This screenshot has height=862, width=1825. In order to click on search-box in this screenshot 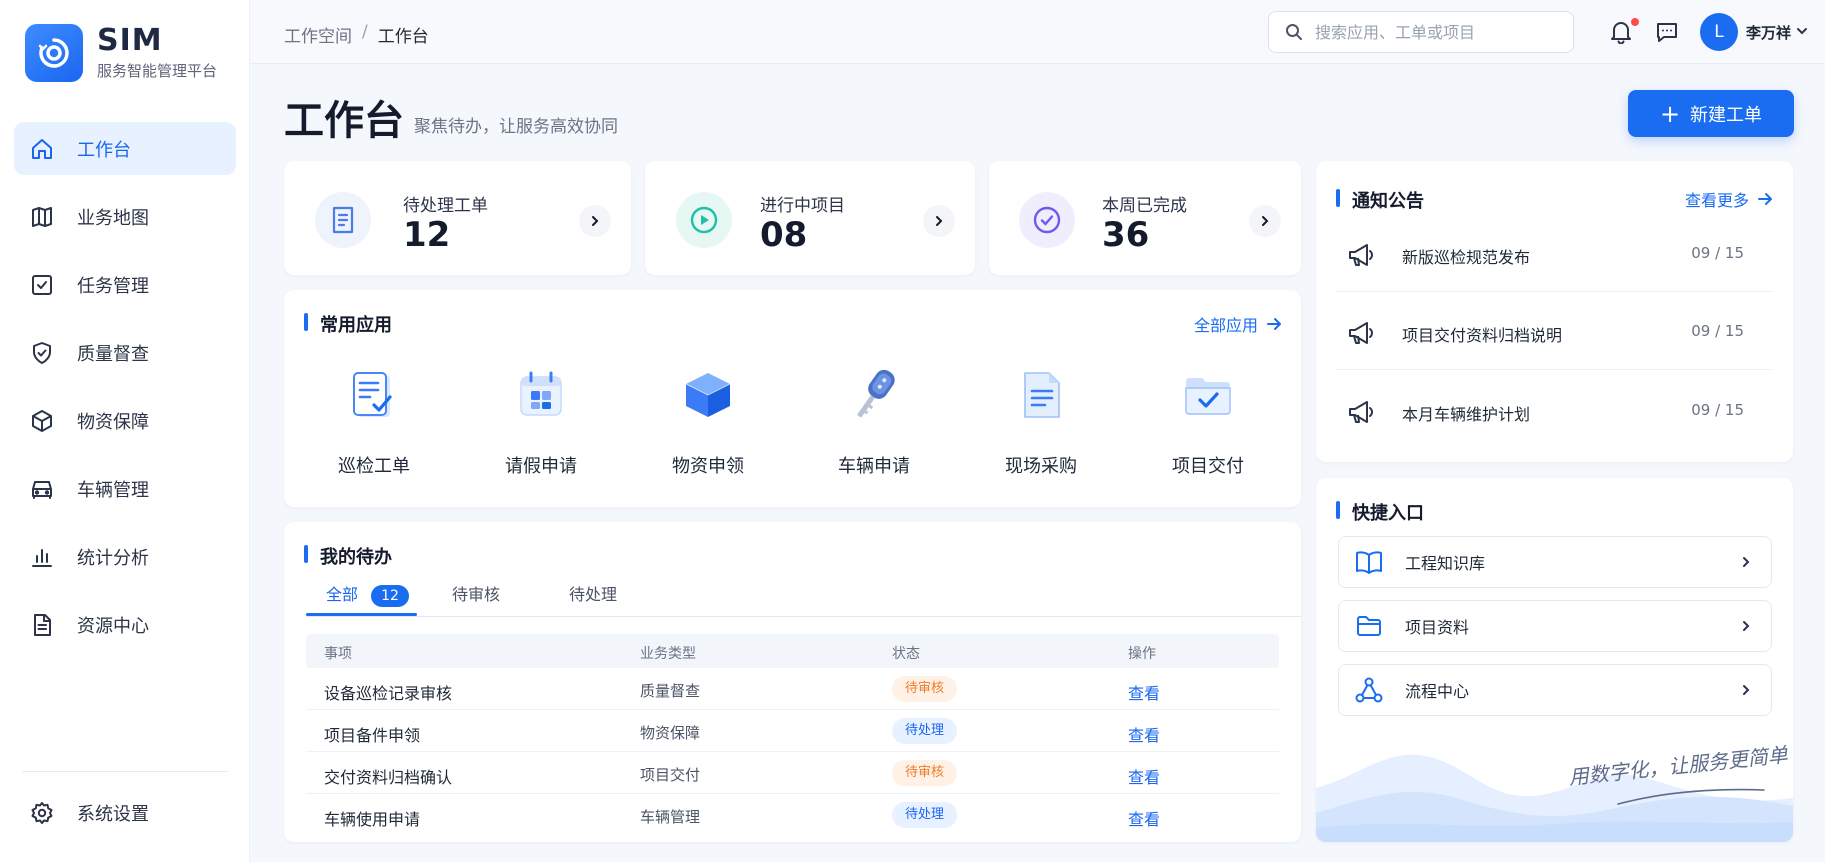, I will do `click(1421, 32)`.